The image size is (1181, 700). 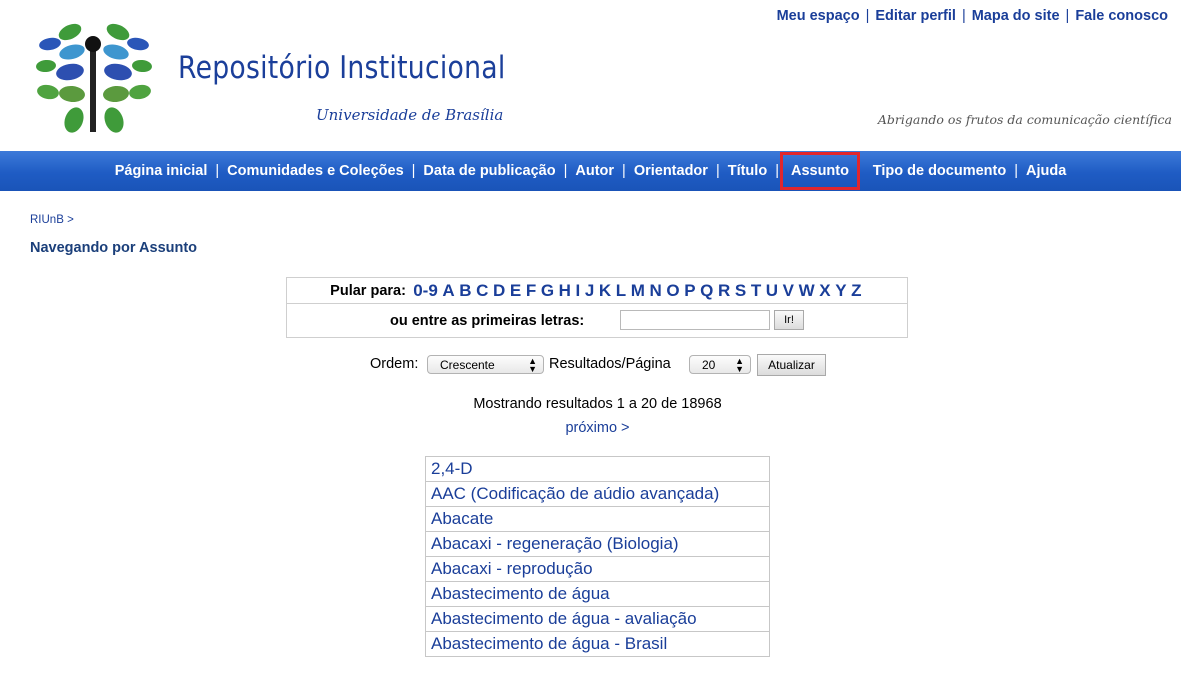 I want to click on subject-row: Abacaxi - reprodução, so click(x=597, y=569).